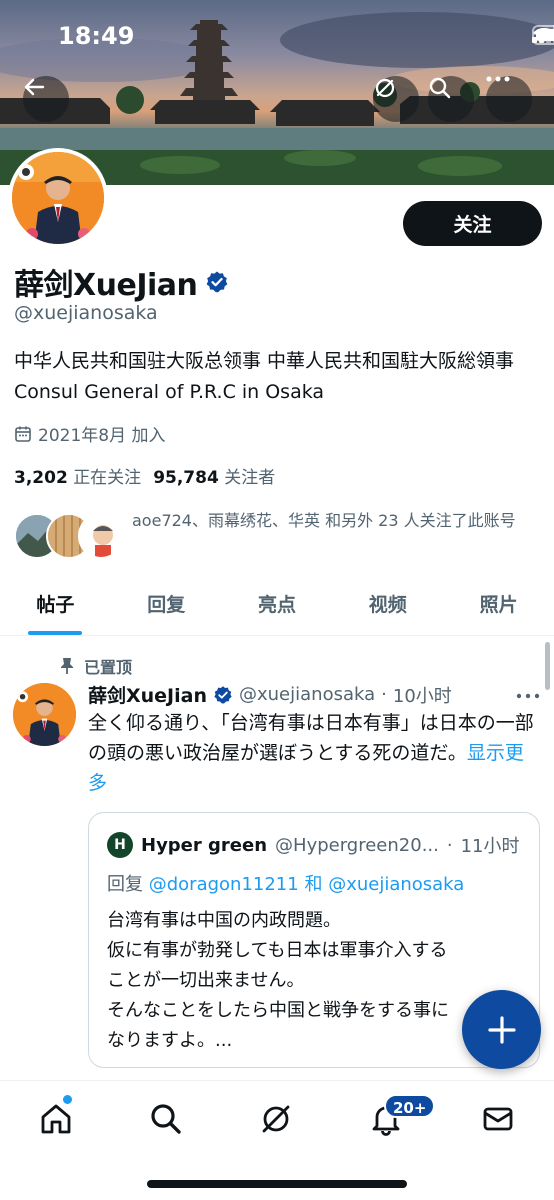 The height and width of the screenshot is (1200, 554). Describe the element at coordinates (498, 609) in the screenshot. I see `tab-photos: 照片` at that location.